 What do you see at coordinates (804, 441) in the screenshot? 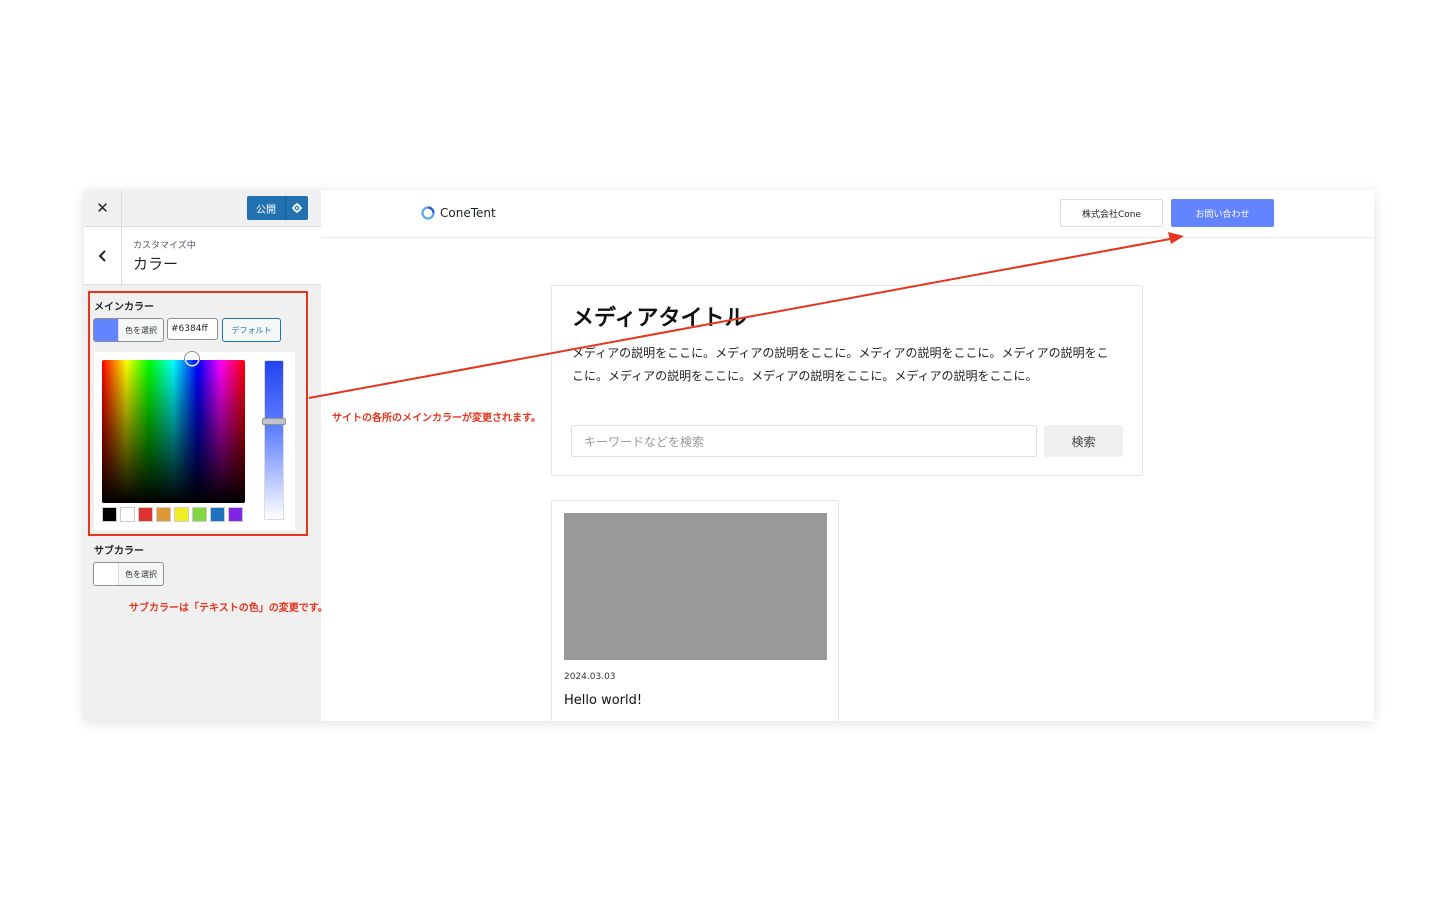
I see `search-input: キーワードなどを検索` at bounding box center [804, 441].